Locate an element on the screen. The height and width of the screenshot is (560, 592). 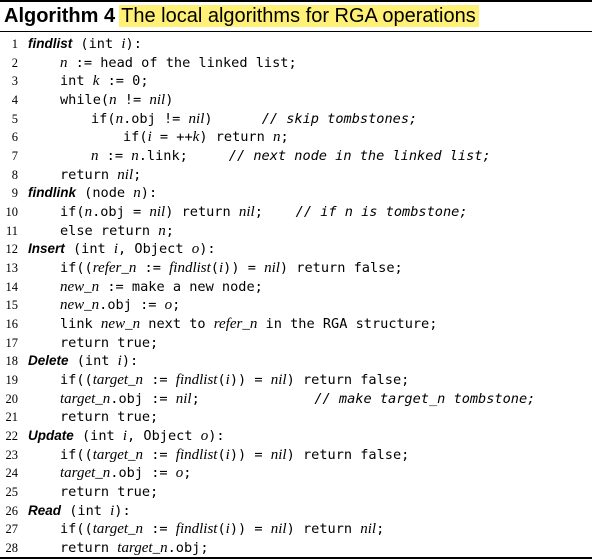
code-token: := head of the linked list; is located at coordinates (182, 62).